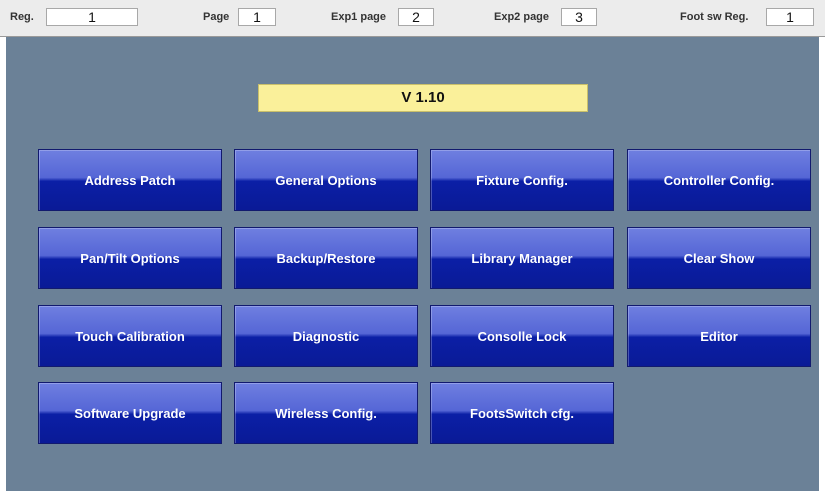  What do you see at coordinates (257, 17) in the screenshot?
I see `page-field: 1` at bounding box center [257, 17].